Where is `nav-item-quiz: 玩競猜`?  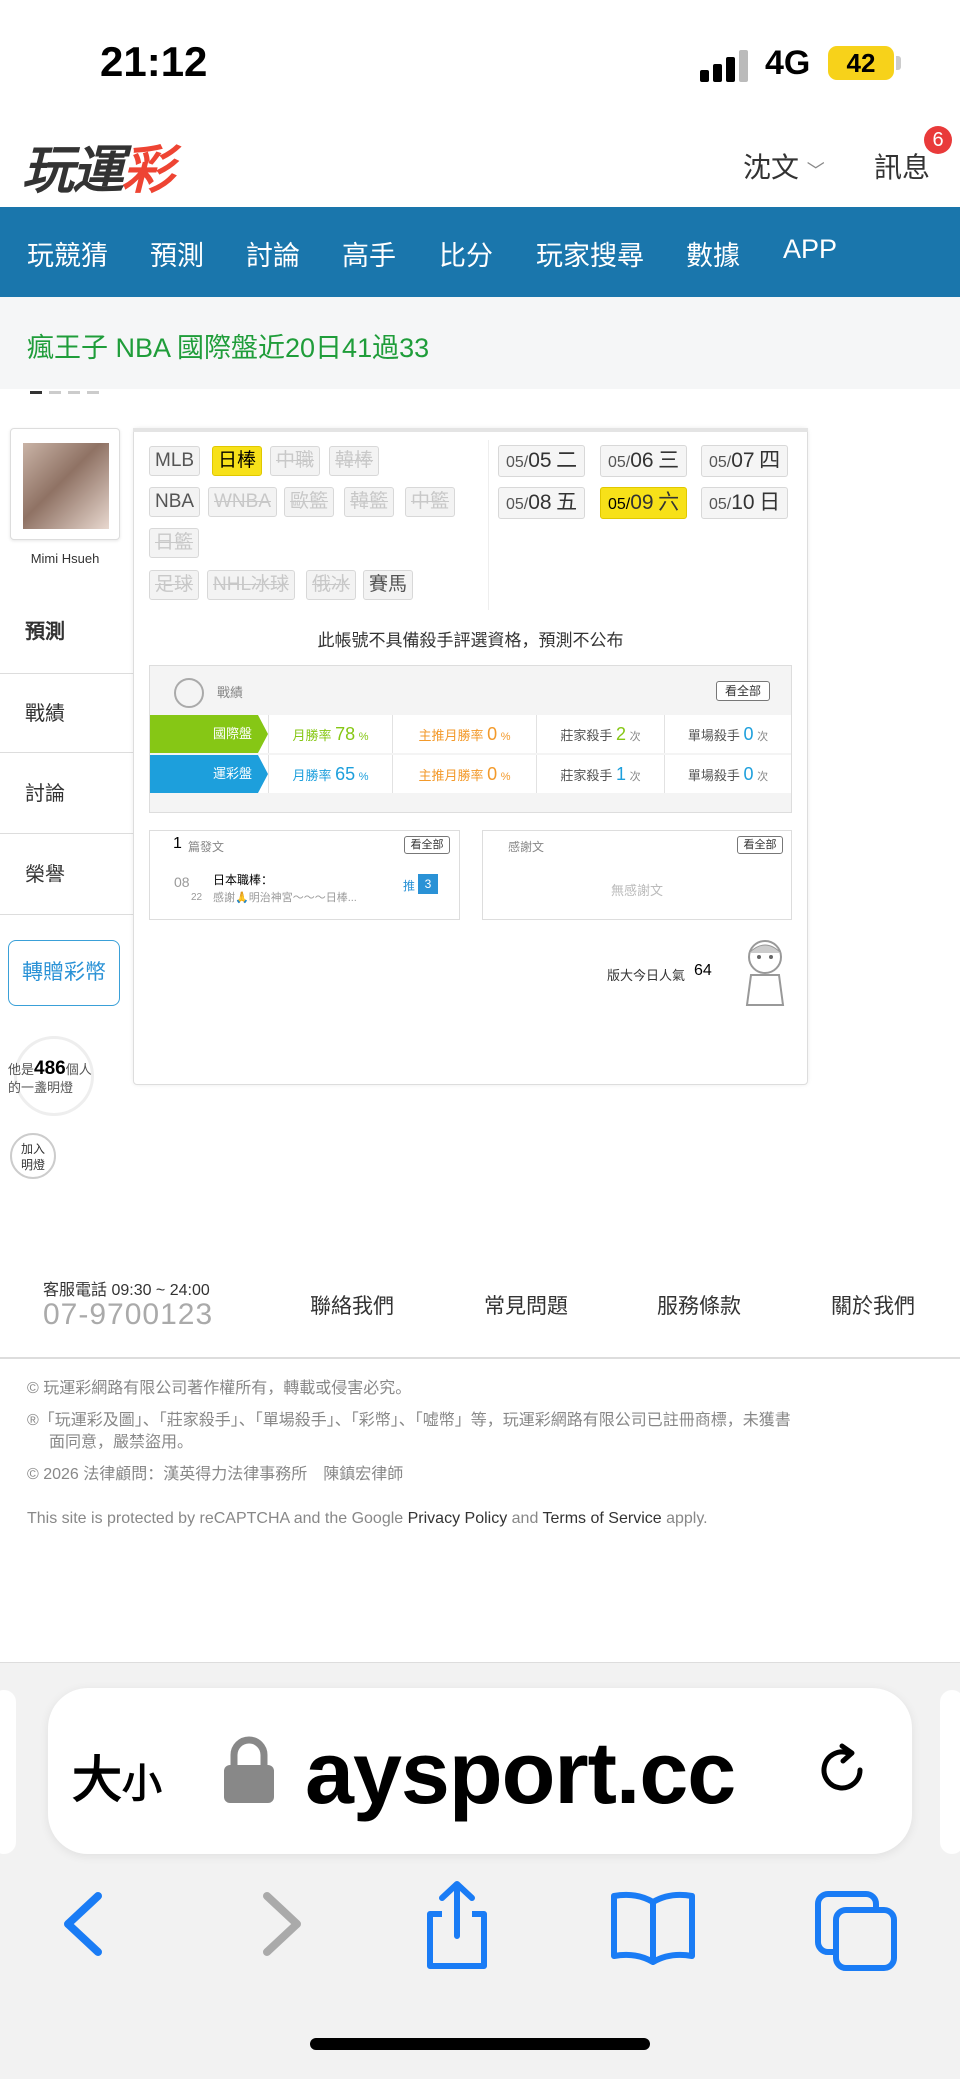
nav-item-quiz: 玩競猜 is located at coordinates (67, 253).